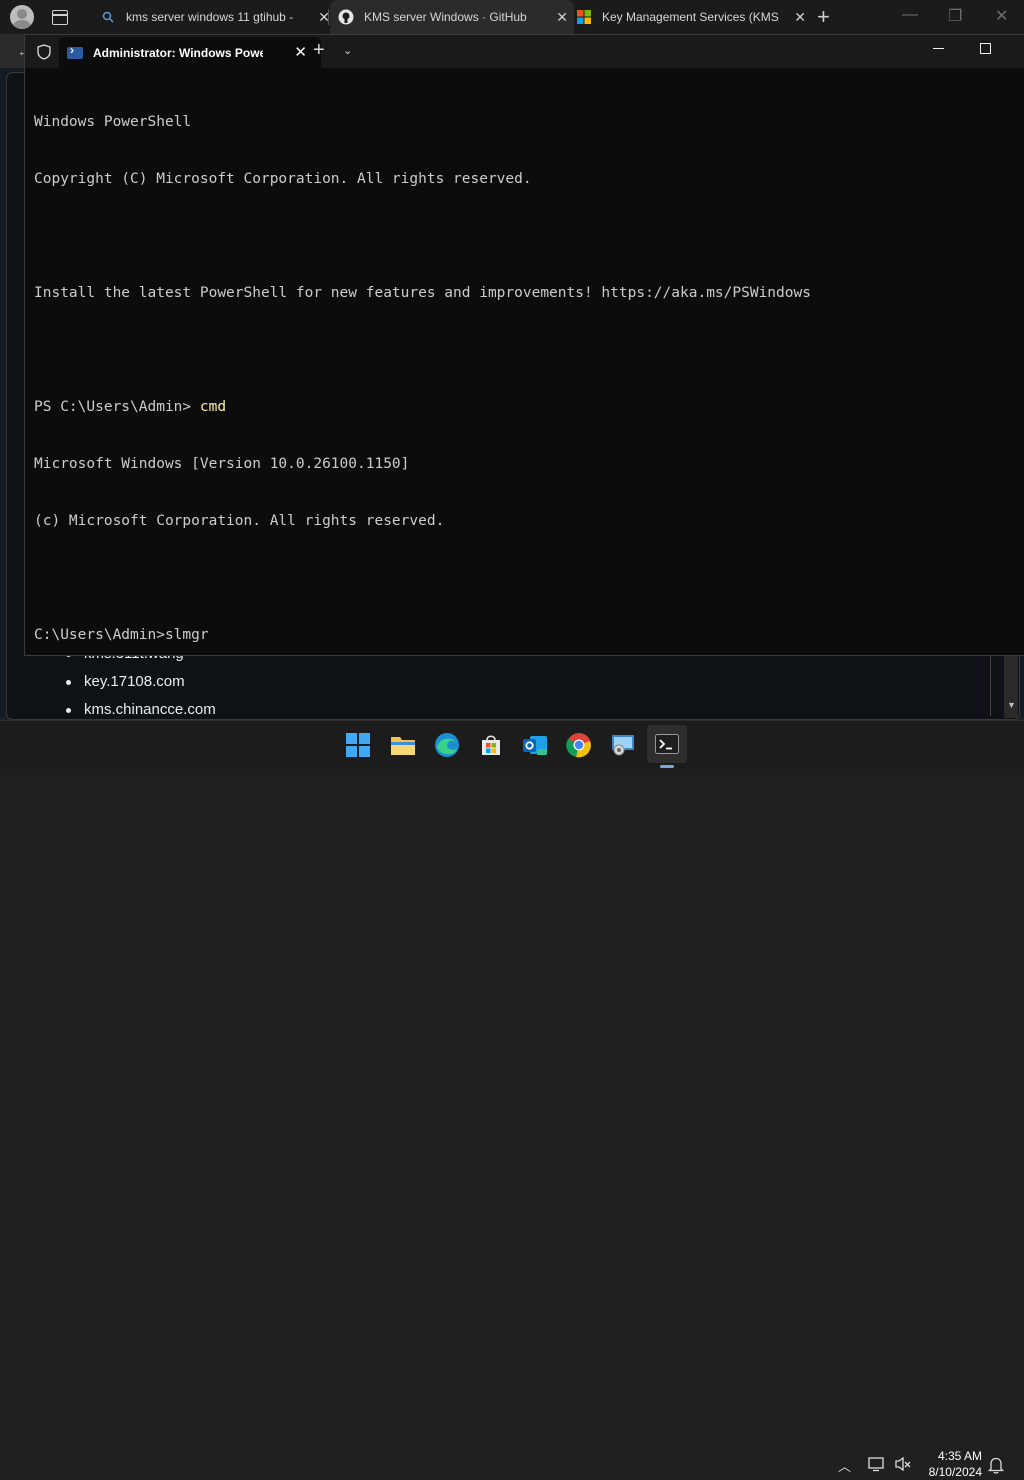 This screenshot has height=1480, width=1024. Describe the element at coordinates (213, 407) in the screenshot. I see `terminal-command: cmd` at that location.